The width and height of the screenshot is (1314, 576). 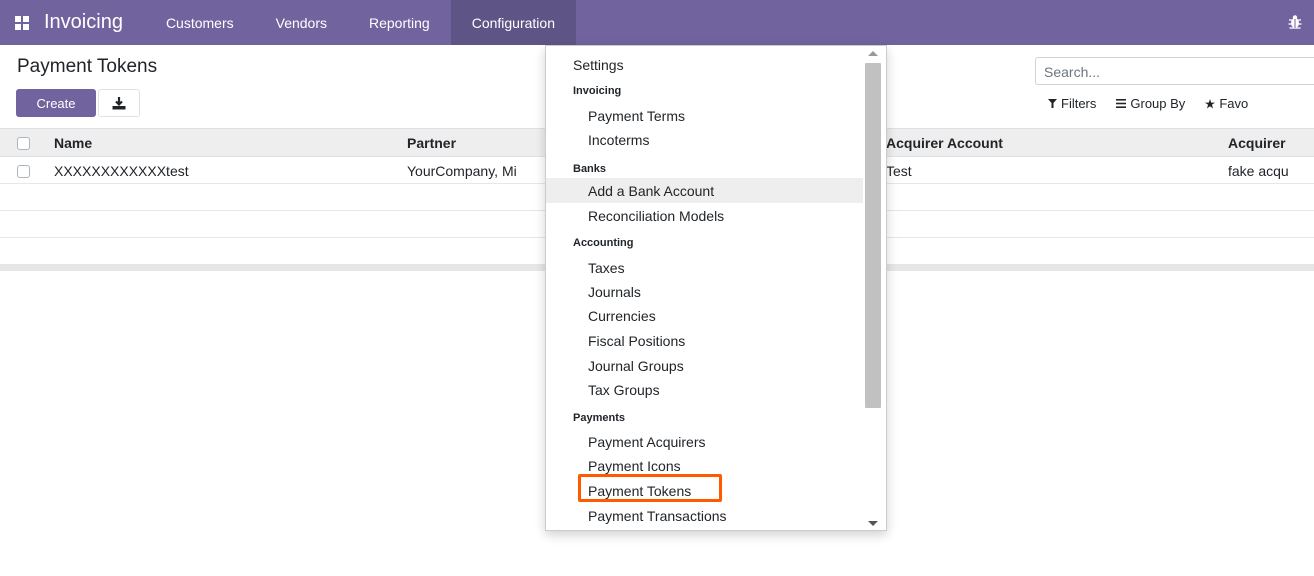 What do you see at coordinates (899, 171) in the screenshot?
I see `cell-acquirer-account: Test` at bounding box center [899, 171].